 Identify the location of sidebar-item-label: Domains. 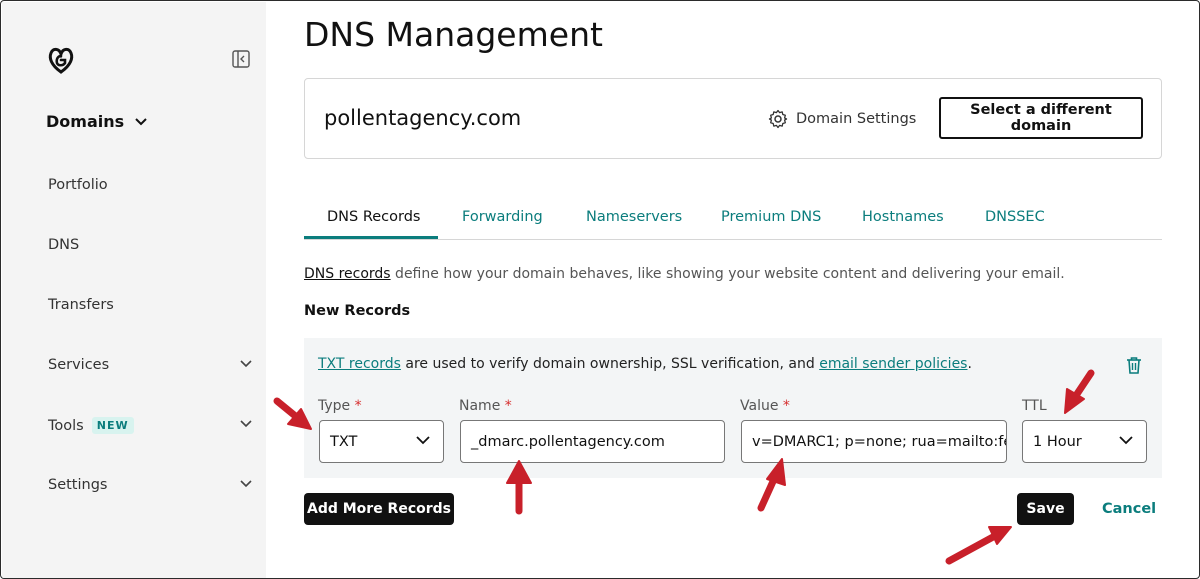
(85, 121).